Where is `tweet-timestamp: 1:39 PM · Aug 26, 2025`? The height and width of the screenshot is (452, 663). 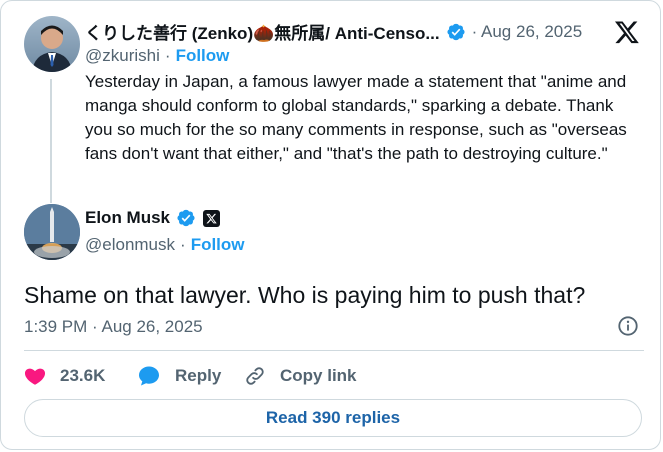 tweet-timestamp: 1:39 PM · Aug 26, 2025 is located at coordinates (113, 327).